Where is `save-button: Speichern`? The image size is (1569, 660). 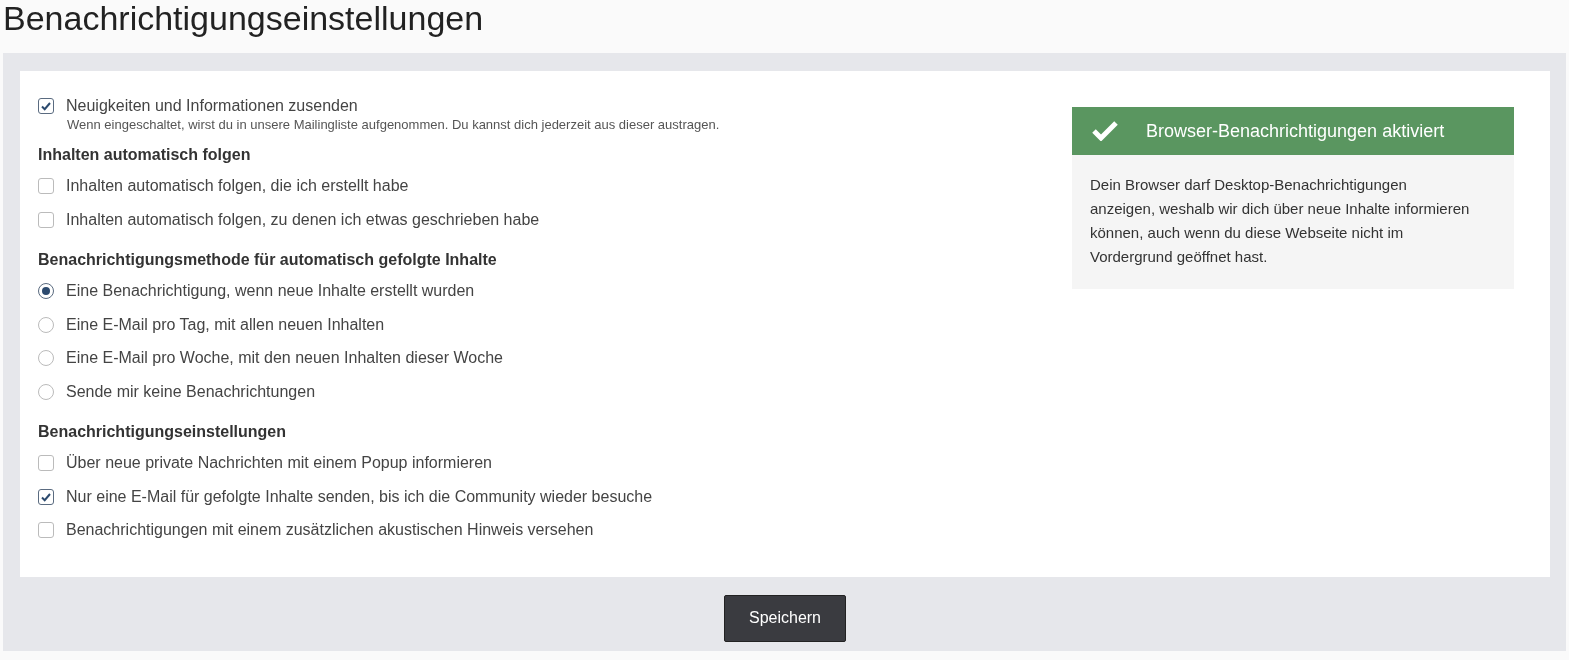 save-button: Speichern is located at coordinates (785, 618).